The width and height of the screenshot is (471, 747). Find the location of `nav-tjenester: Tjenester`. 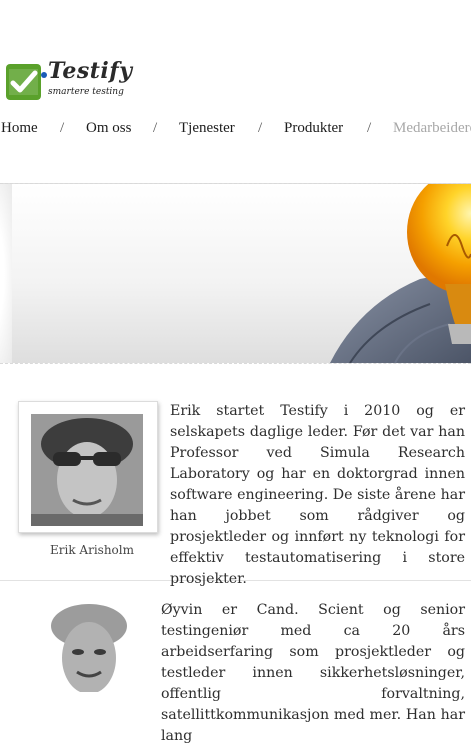

nav-tjenester: Tjenester is located at coordinates (207, 128).